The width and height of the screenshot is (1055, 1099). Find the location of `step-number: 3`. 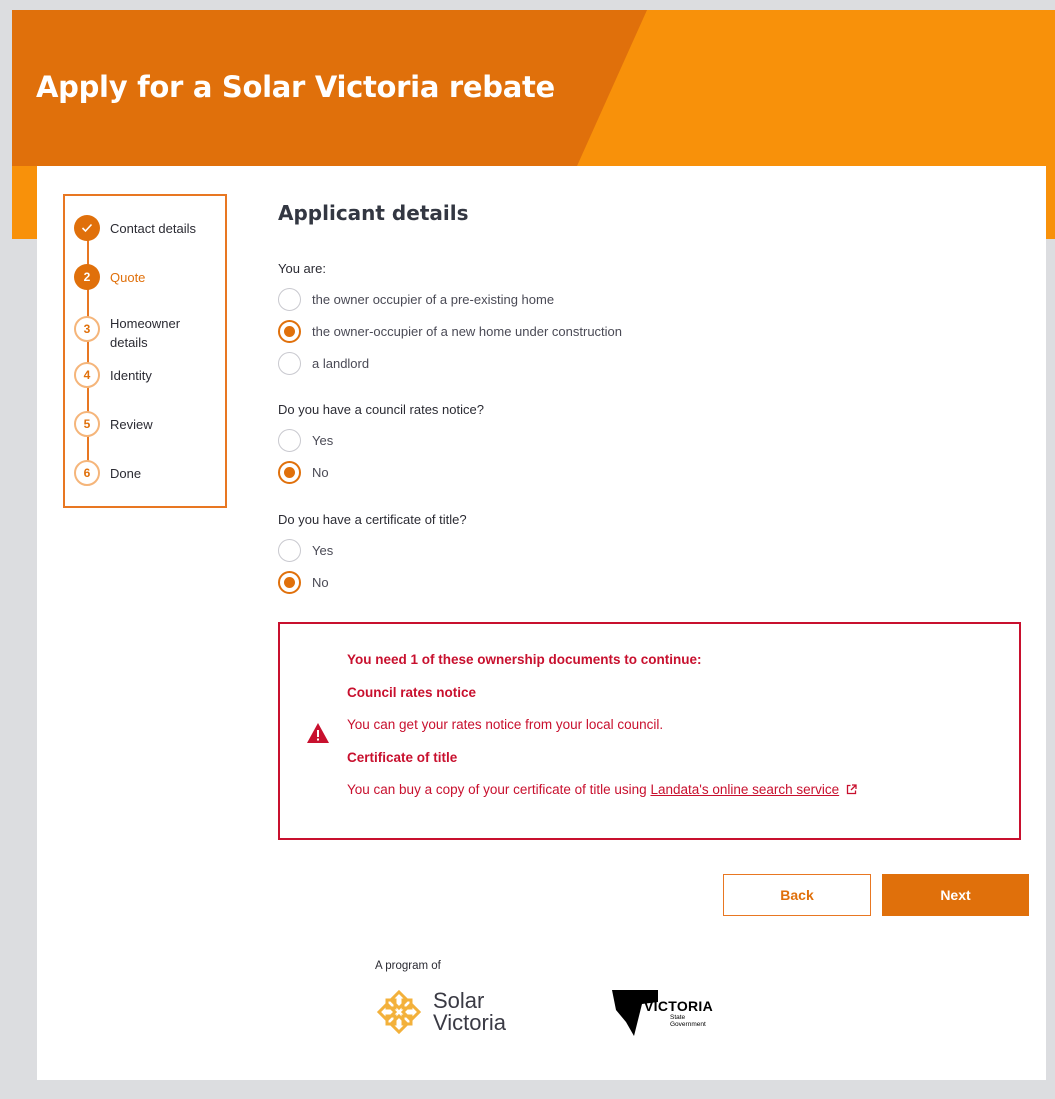

step-number: 3 is located at coordinates (87, 329).